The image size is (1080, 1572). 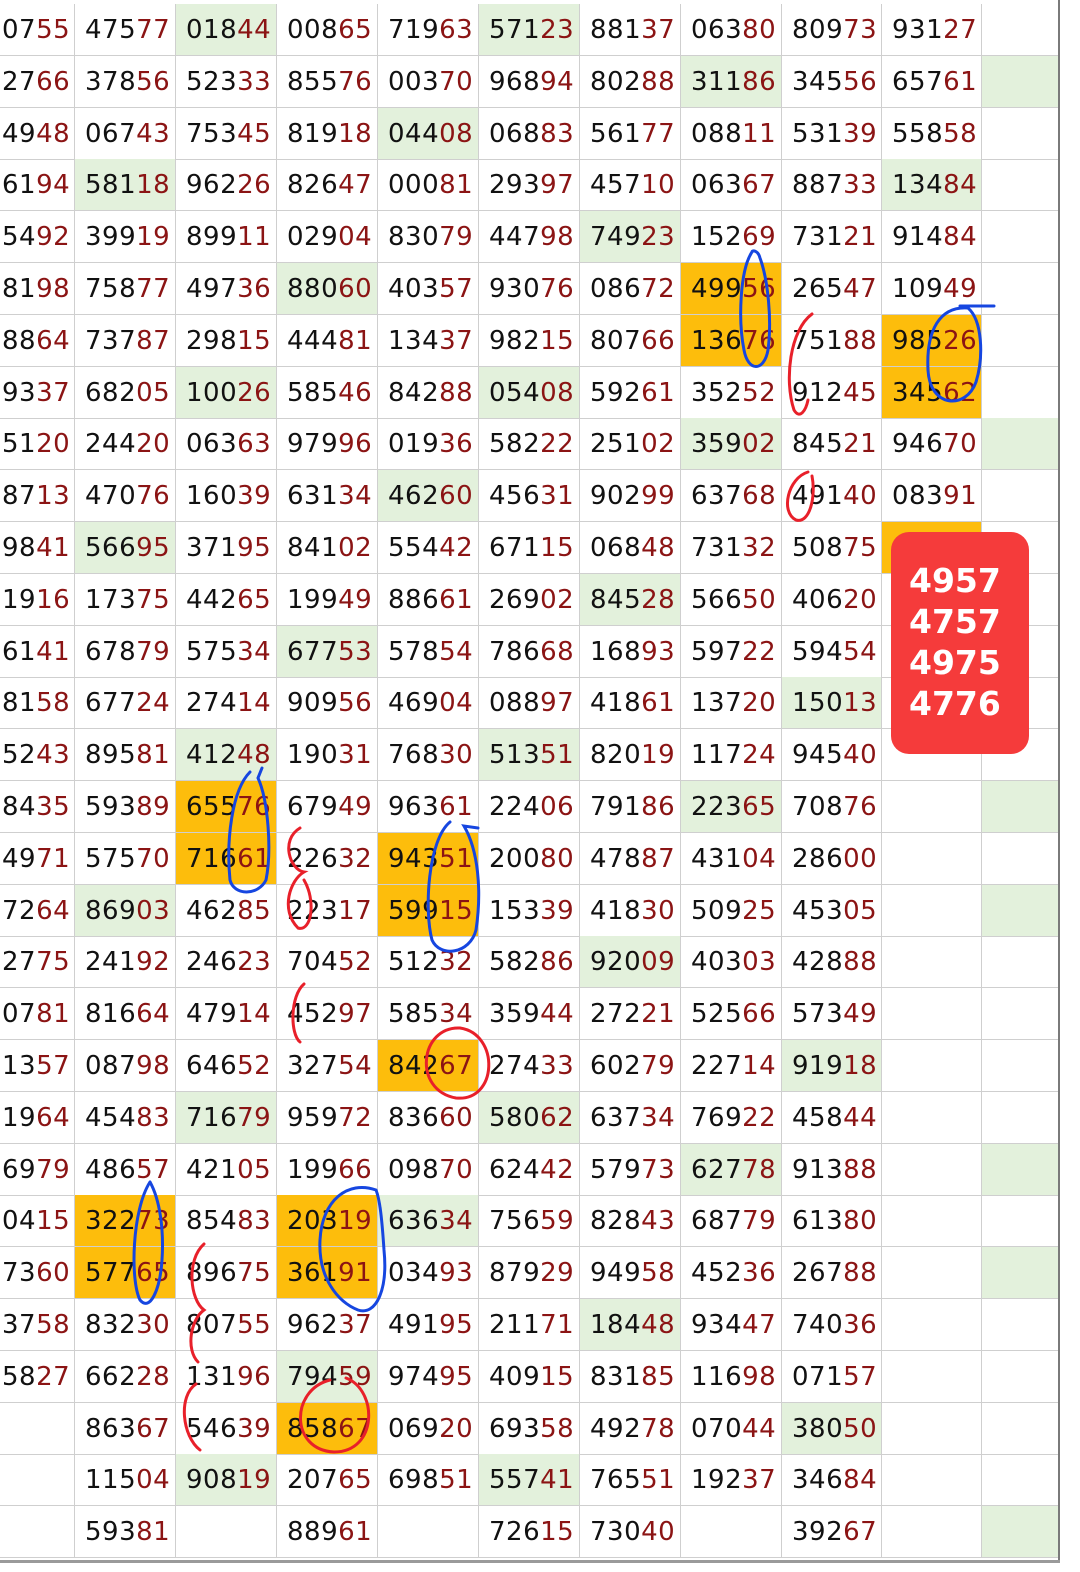 I want to click on callout-line: 4957, so click(x=955, y=580).